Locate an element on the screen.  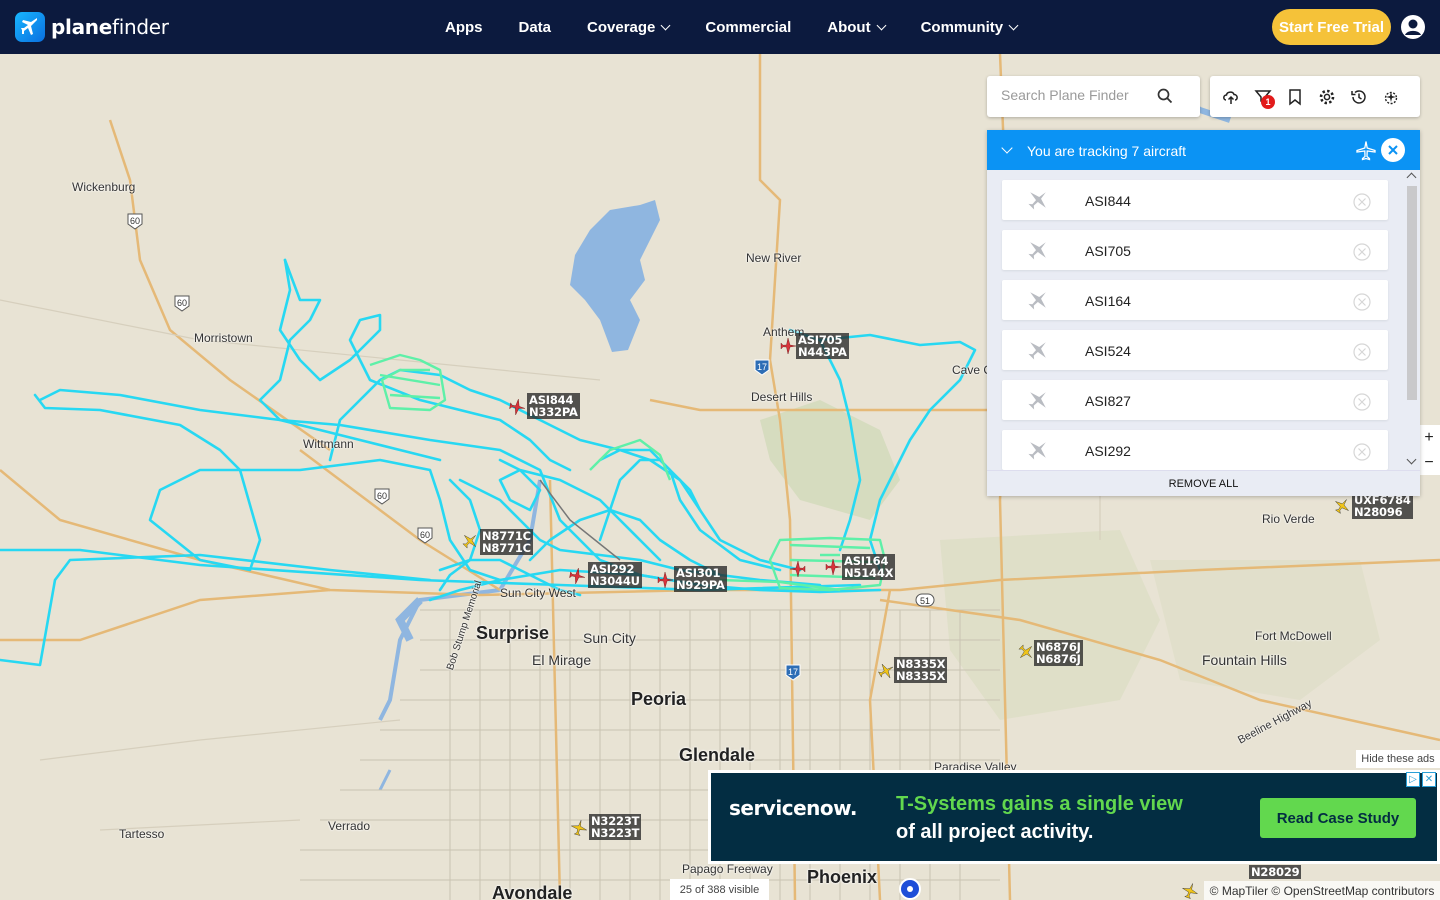
visible-aircraft-count: 25 of 388 visible is located at coordinates (719, 889).